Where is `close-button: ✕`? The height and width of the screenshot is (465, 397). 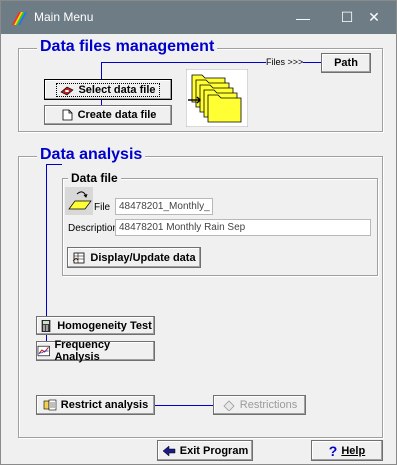
close-button: ✕ is located at coordinates (374, 17).